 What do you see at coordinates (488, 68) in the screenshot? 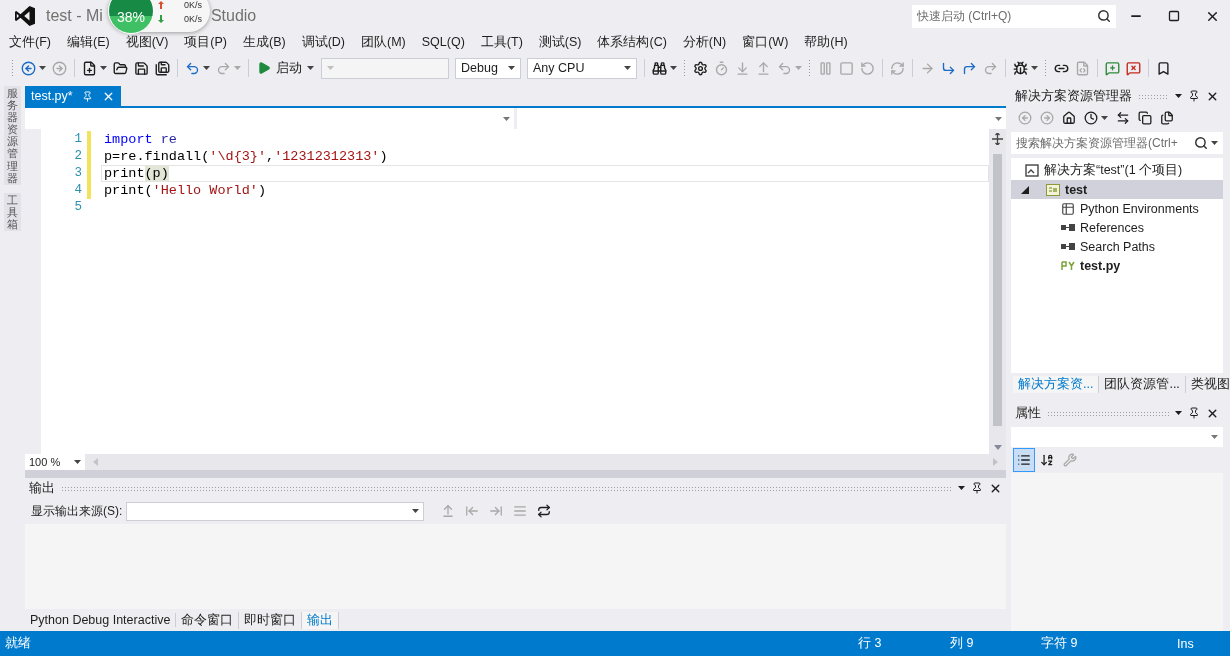
I see `configuration-dropdown: Debug` at bounding box center [488, 68].